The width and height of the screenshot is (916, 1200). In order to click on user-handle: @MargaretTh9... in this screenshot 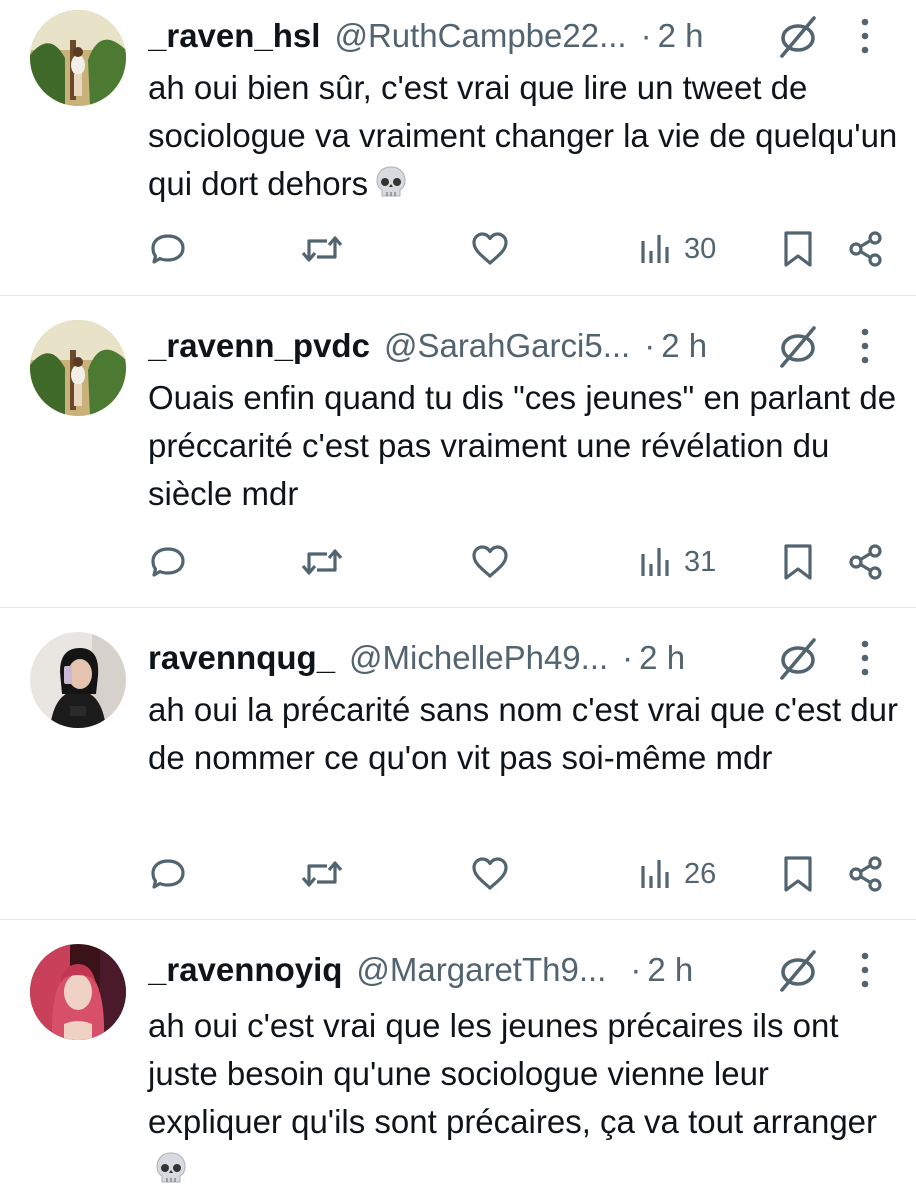, I will do `click(481, 970)`.